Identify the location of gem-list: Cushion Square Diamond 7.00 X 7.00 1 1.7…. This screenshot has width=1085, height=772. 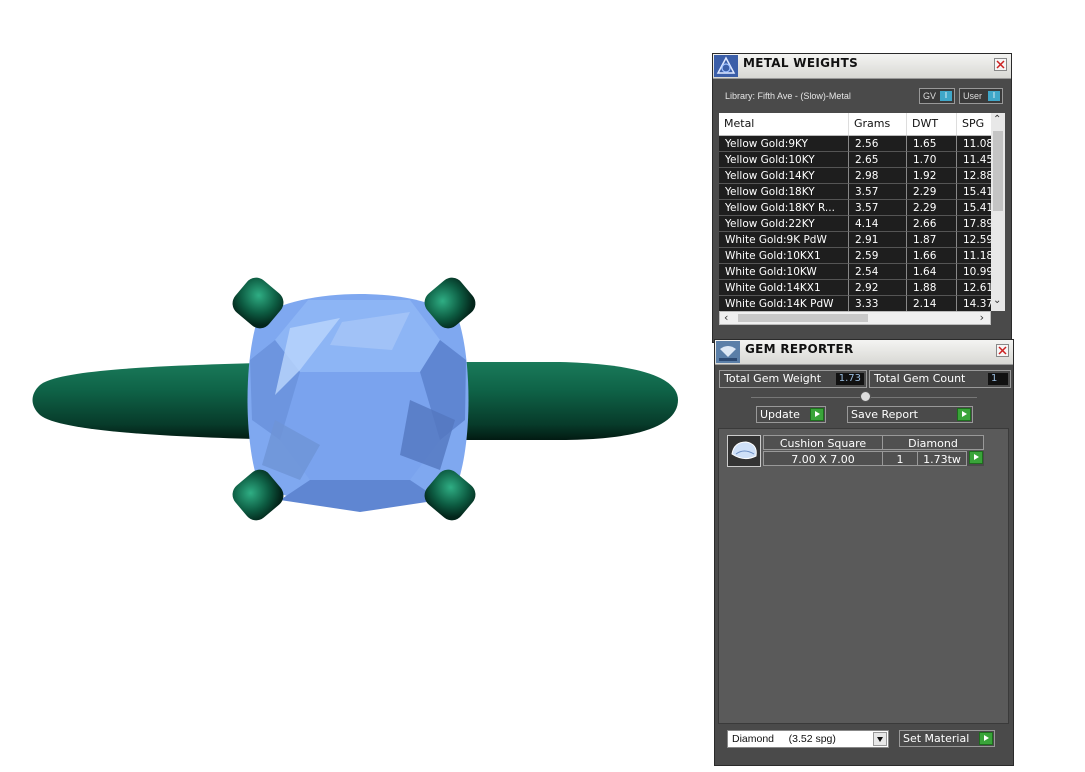
(863, 576).